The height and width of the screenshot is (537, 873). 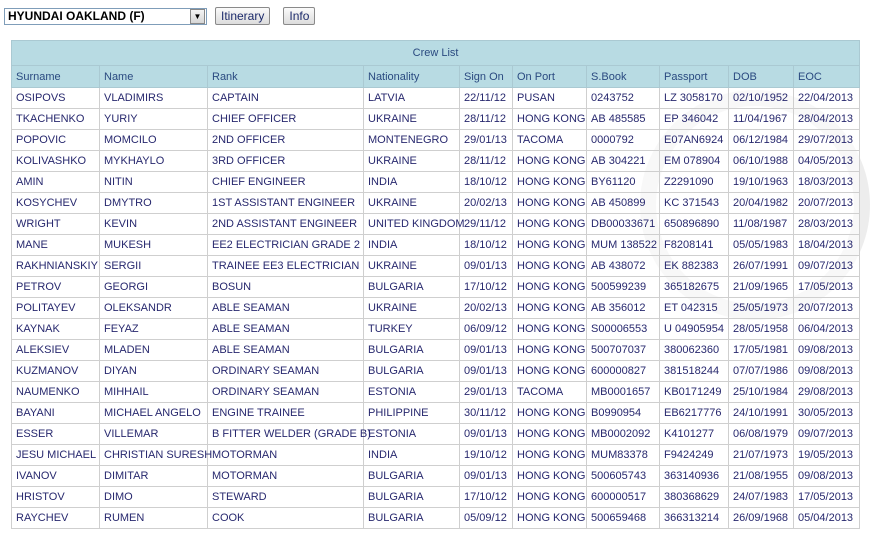 I want to click on table-cell: 25/10/1984, so click(x=761, y=392).